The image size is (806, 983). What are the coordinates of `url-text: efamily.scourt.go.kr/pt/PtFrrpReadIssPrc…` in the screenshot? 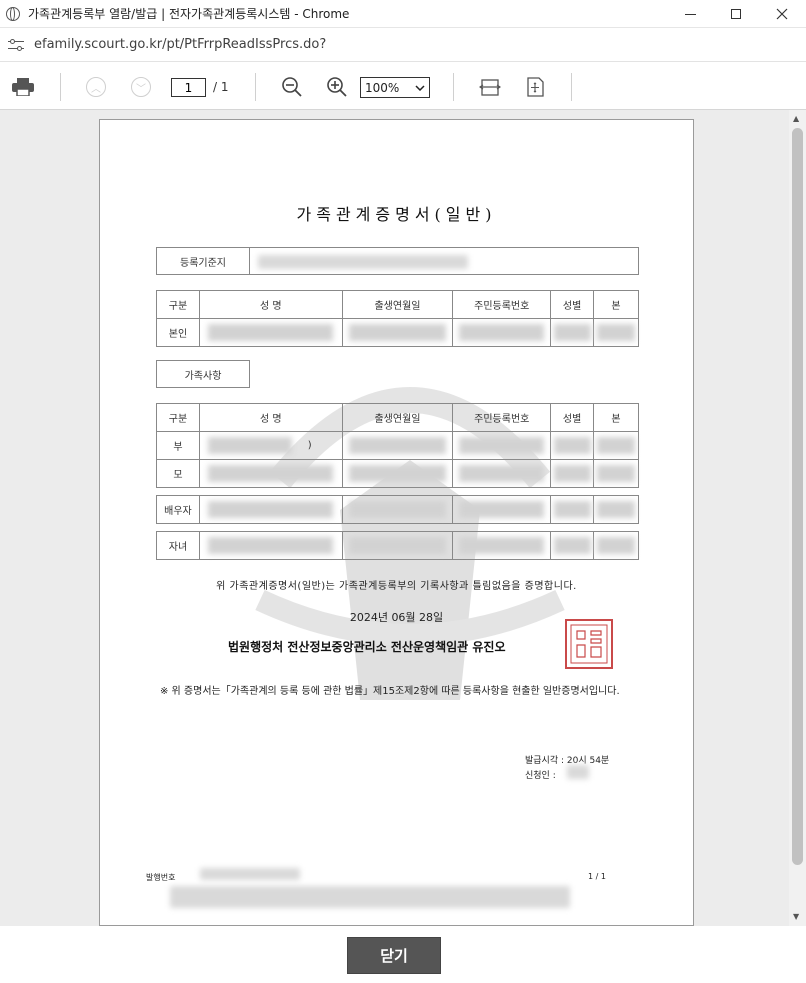 It's located at (180, 44).